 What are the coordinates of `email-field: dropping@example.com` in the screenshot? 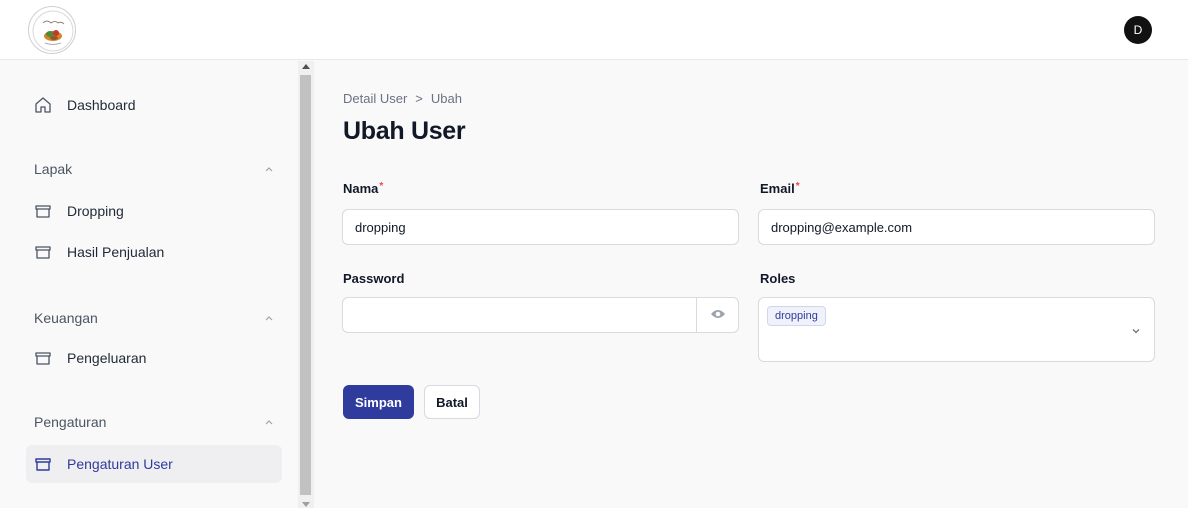 It's located at (956, 227).